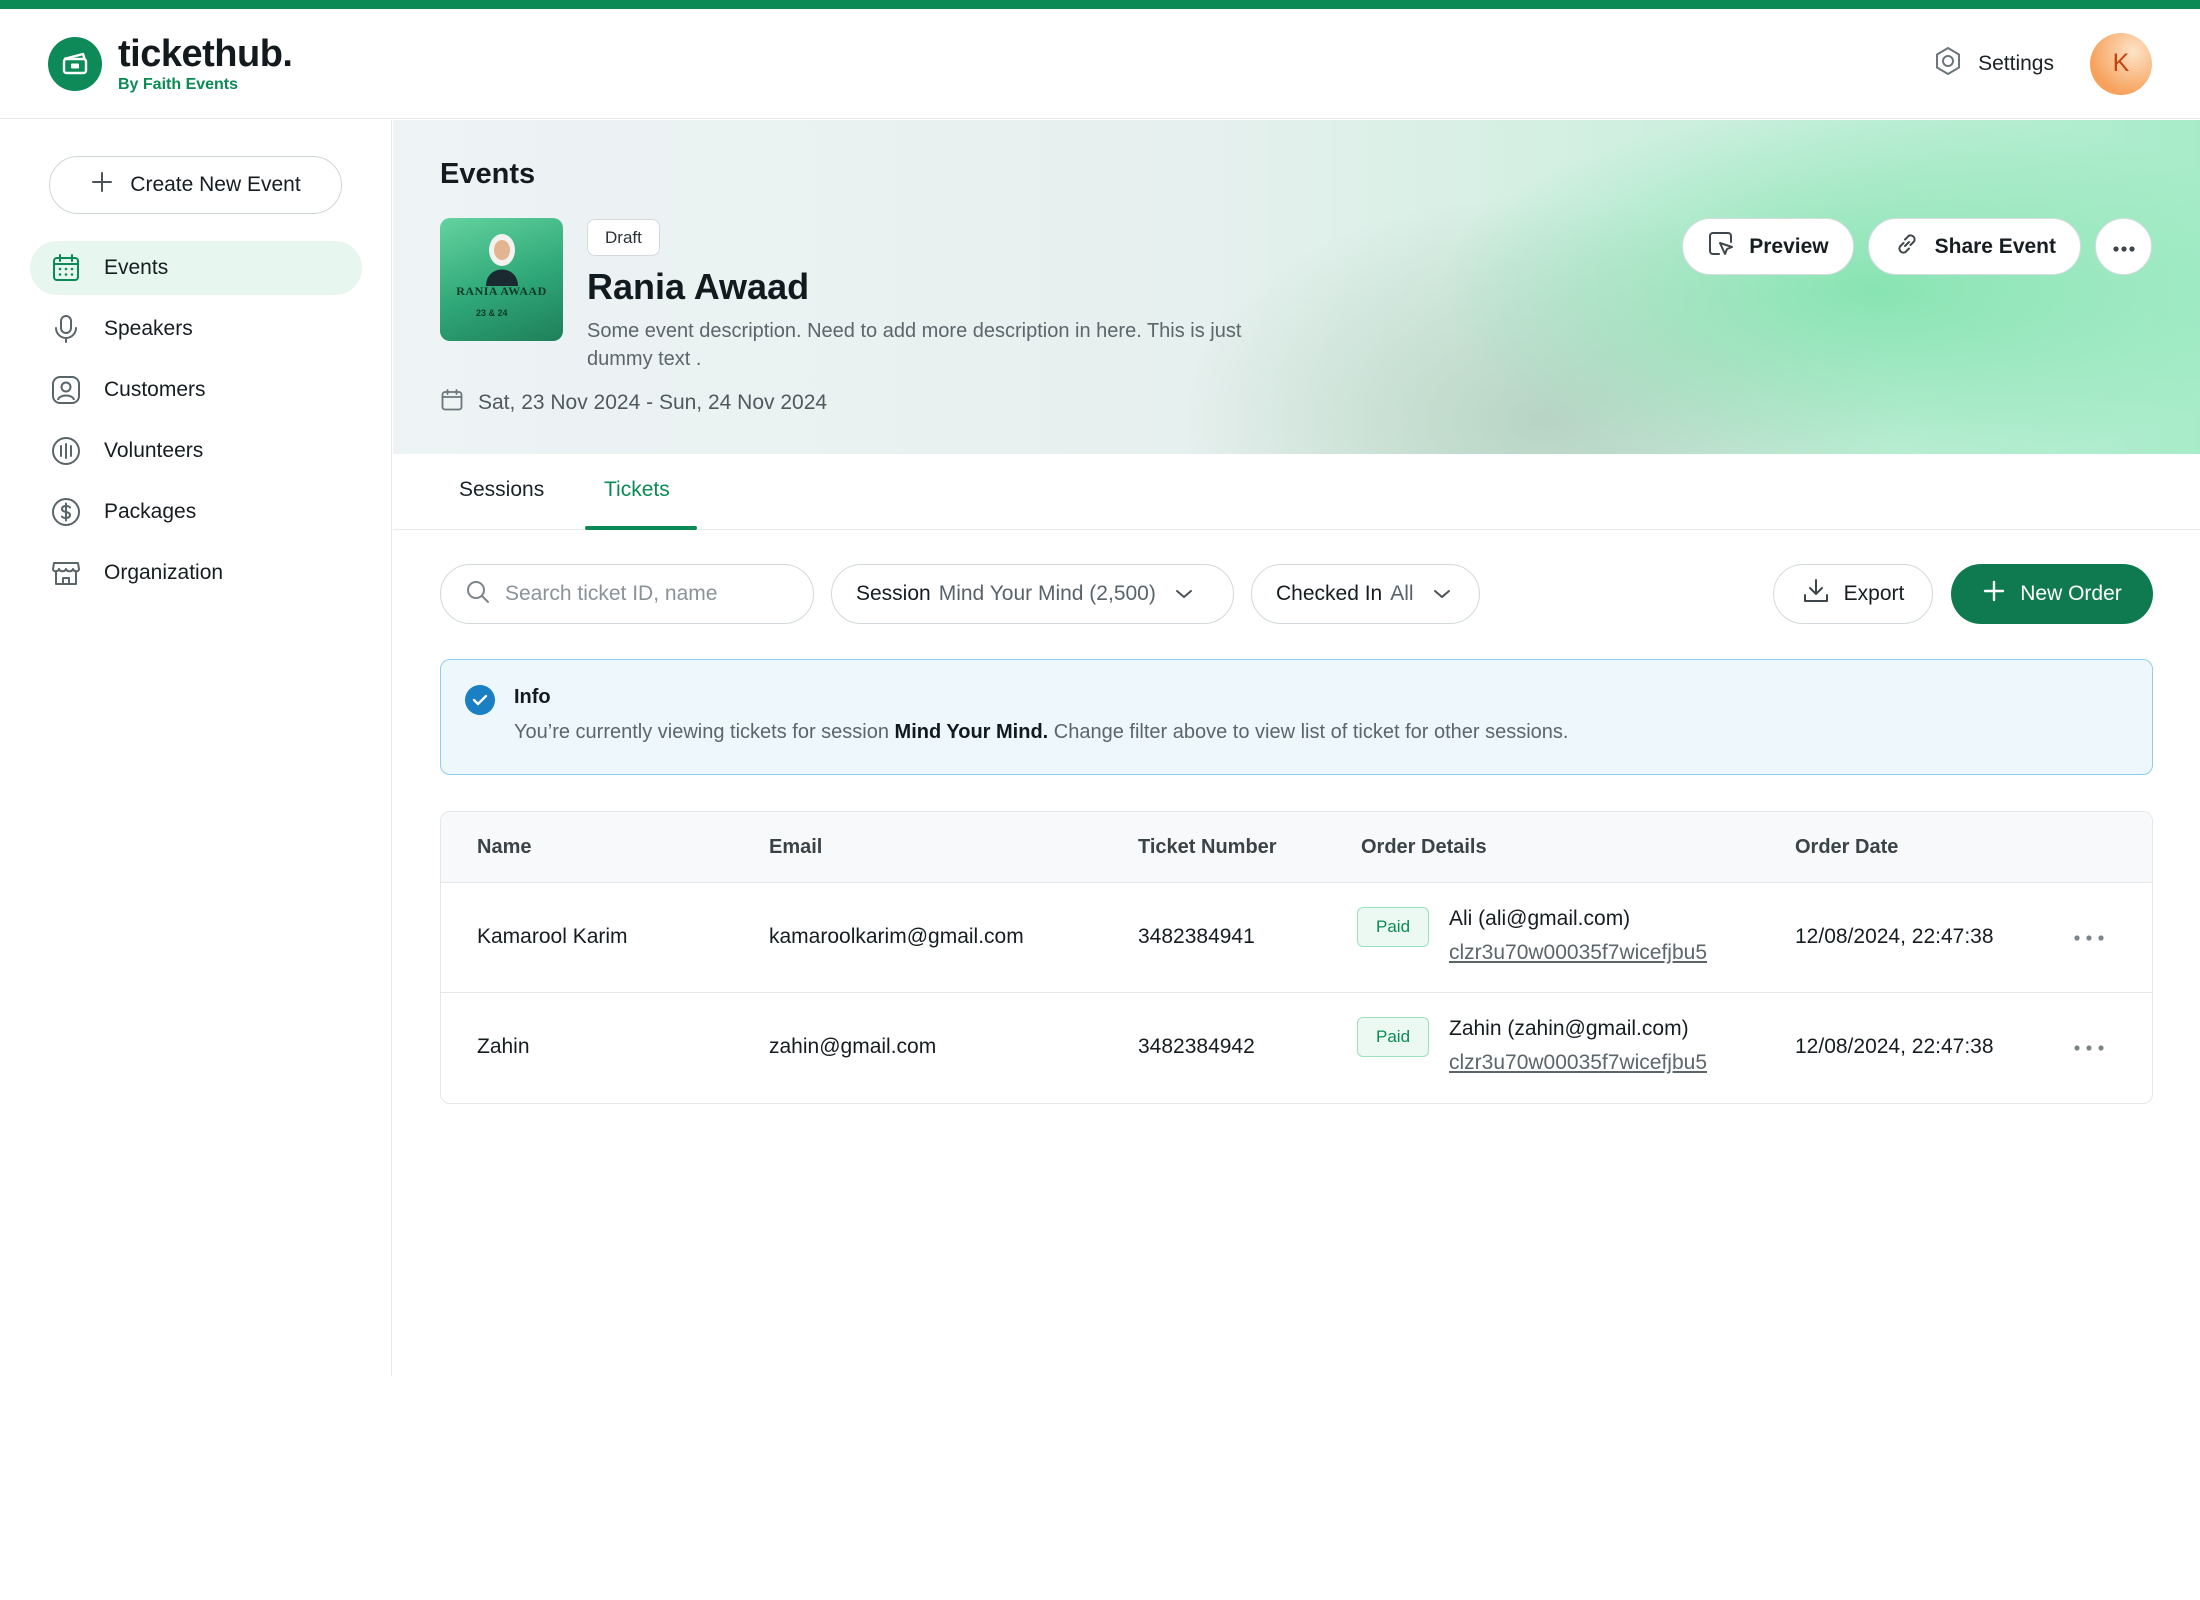 The height and width of the screenshot is (1600, 2200). Describe the element at coordinates (795, 847) in the screenshot. I see `column-header-email: Email` at that location.